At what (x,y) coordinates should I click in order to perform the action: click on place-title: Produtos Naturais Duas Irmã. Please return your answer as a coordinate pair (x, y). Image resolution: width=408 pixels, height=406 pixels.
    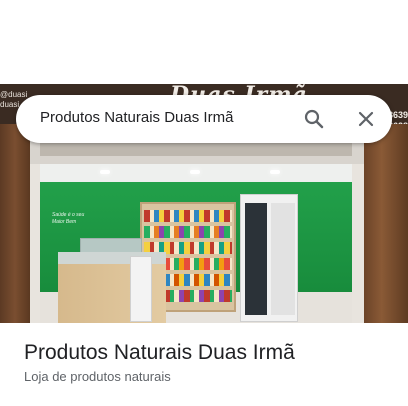
    Looking at the image, I should click on (159, 352).